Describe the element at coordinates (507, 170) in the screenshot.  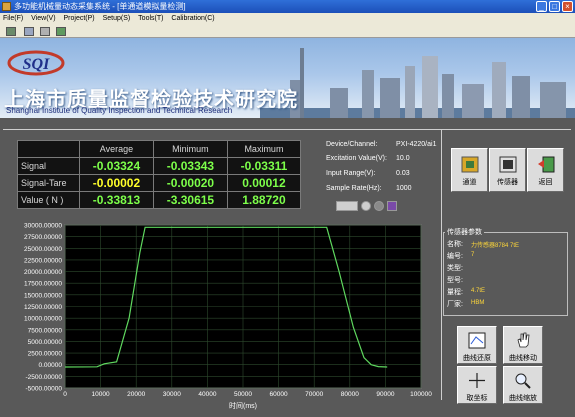
I see `sensor-button: 传感器` at that location.